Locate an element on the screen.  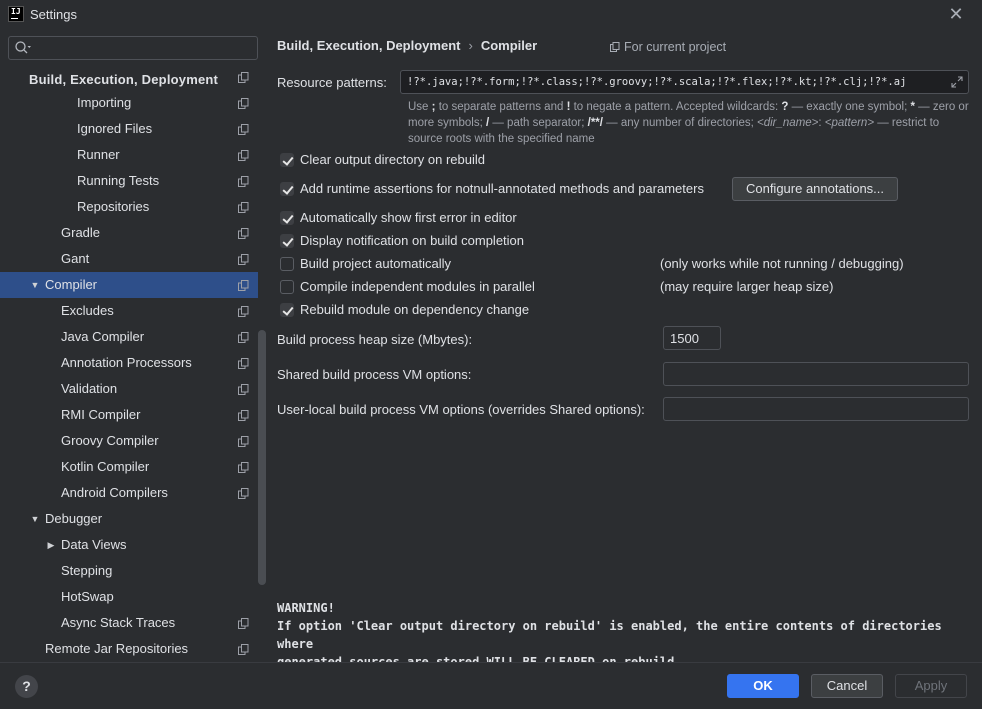
sidebar-item-excludes: Excludes is located at coordinates (129, 311).